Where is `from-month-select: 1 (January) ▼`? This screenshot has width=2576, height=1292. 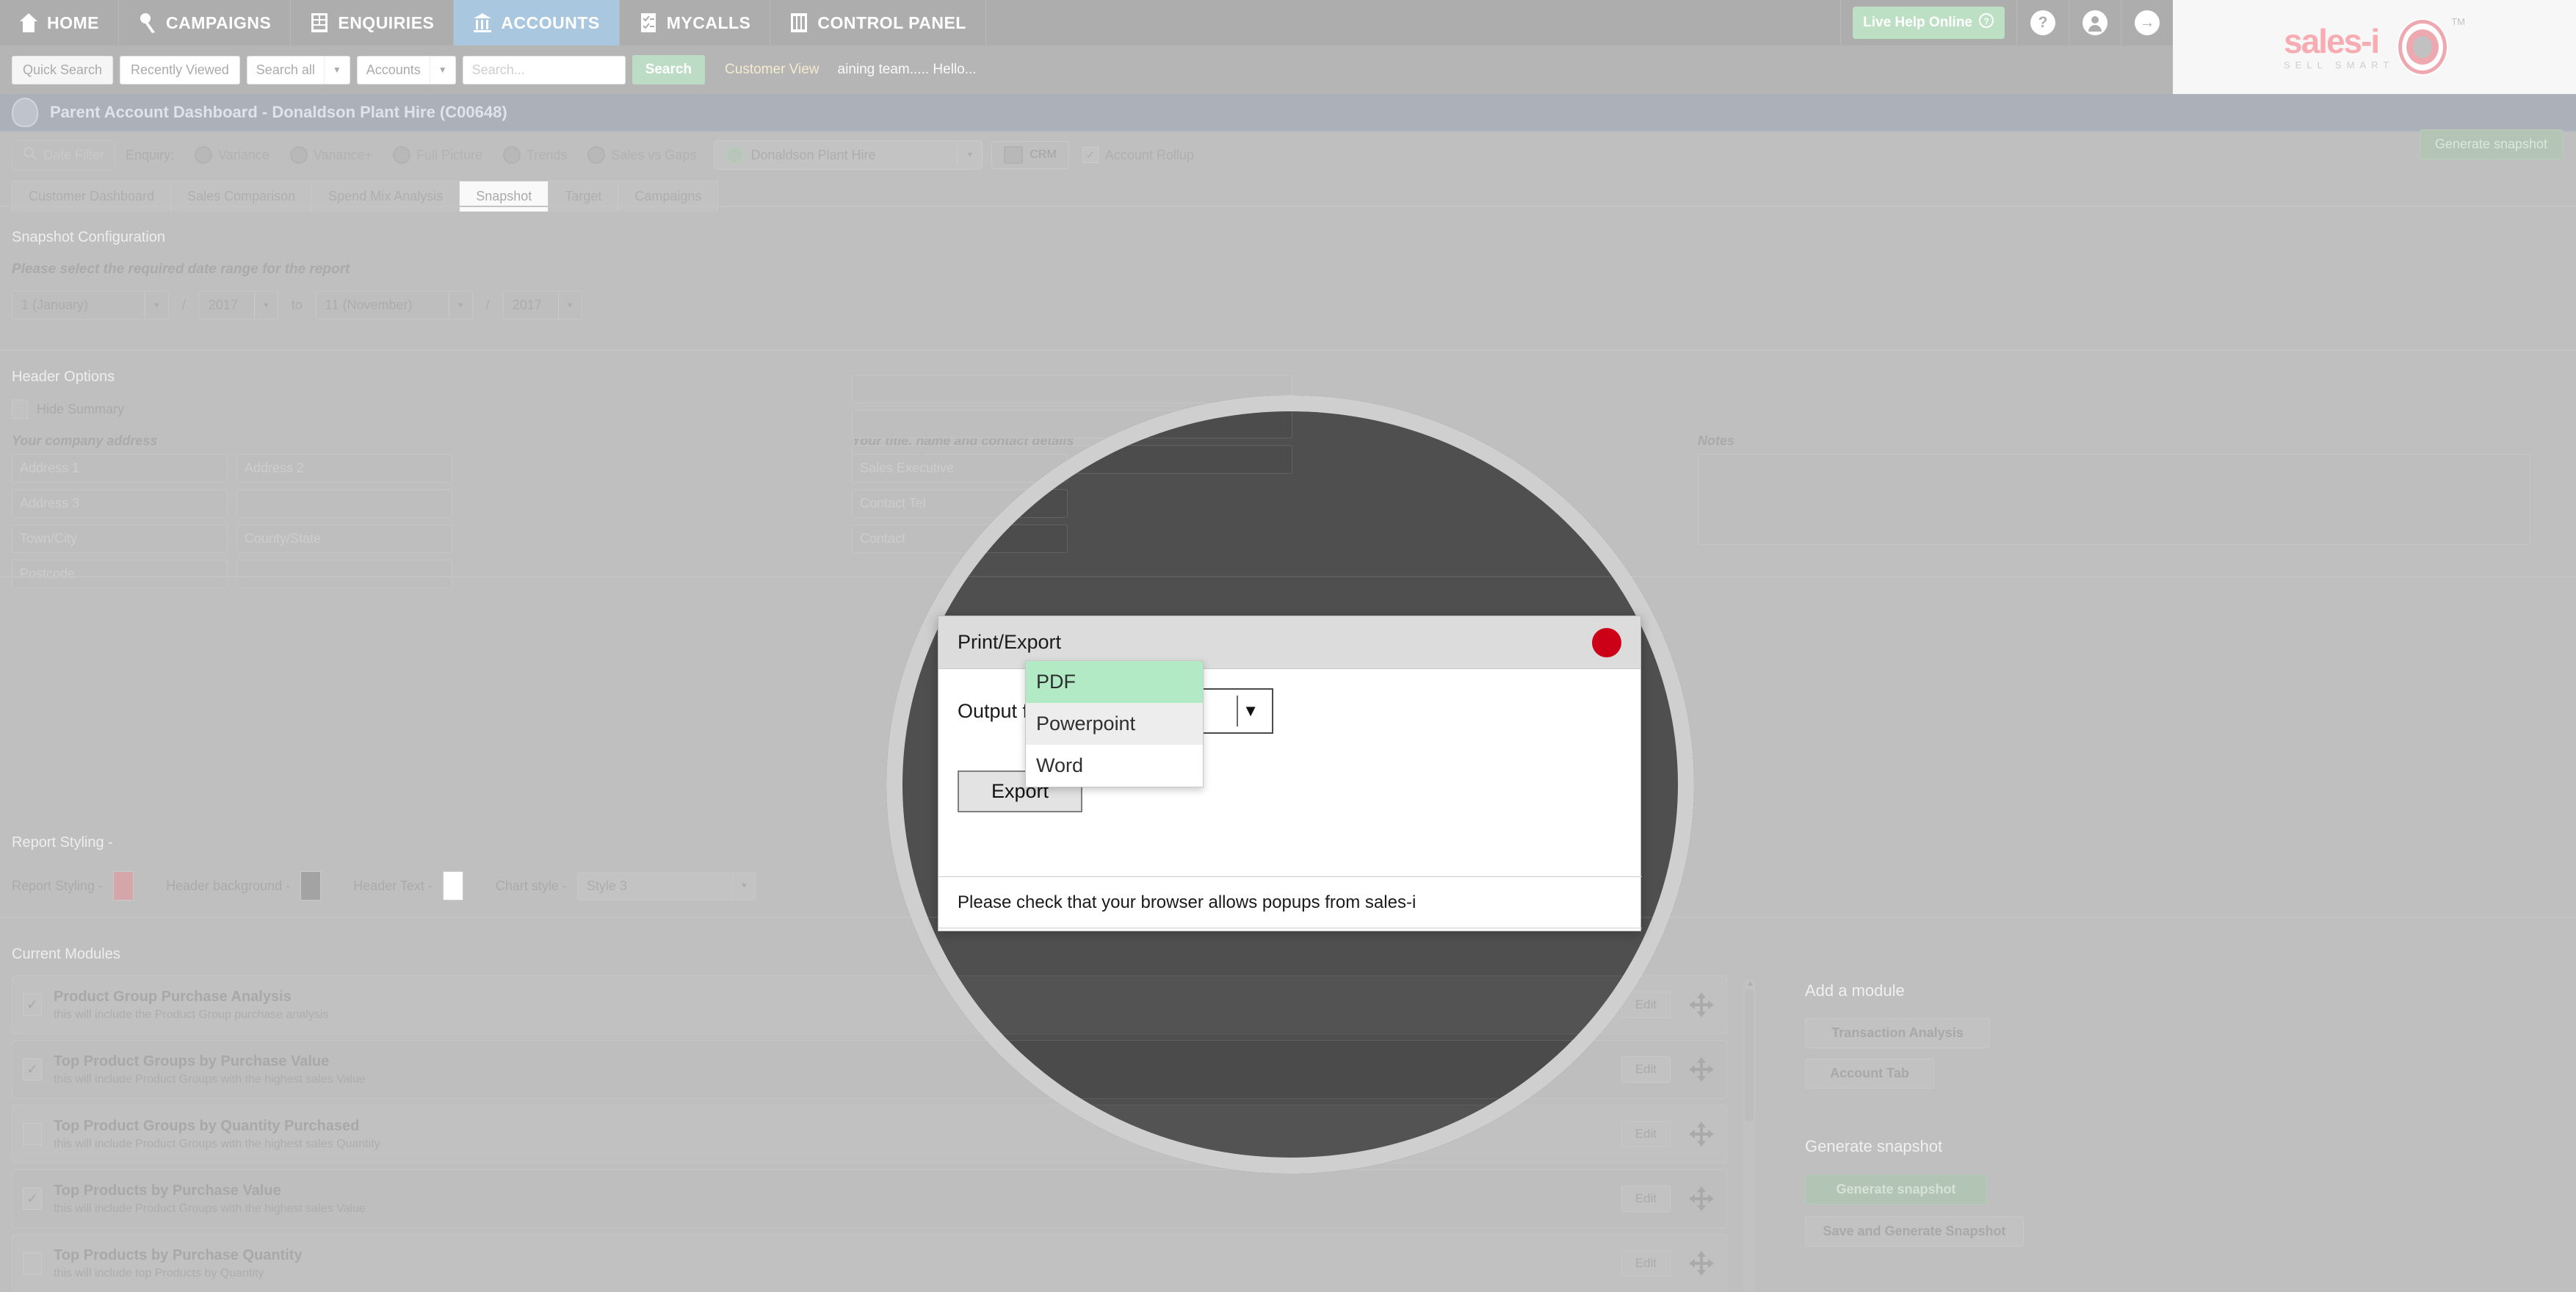
from-month-select: 1 (January) ▼ is located at coordinates (90, 305).